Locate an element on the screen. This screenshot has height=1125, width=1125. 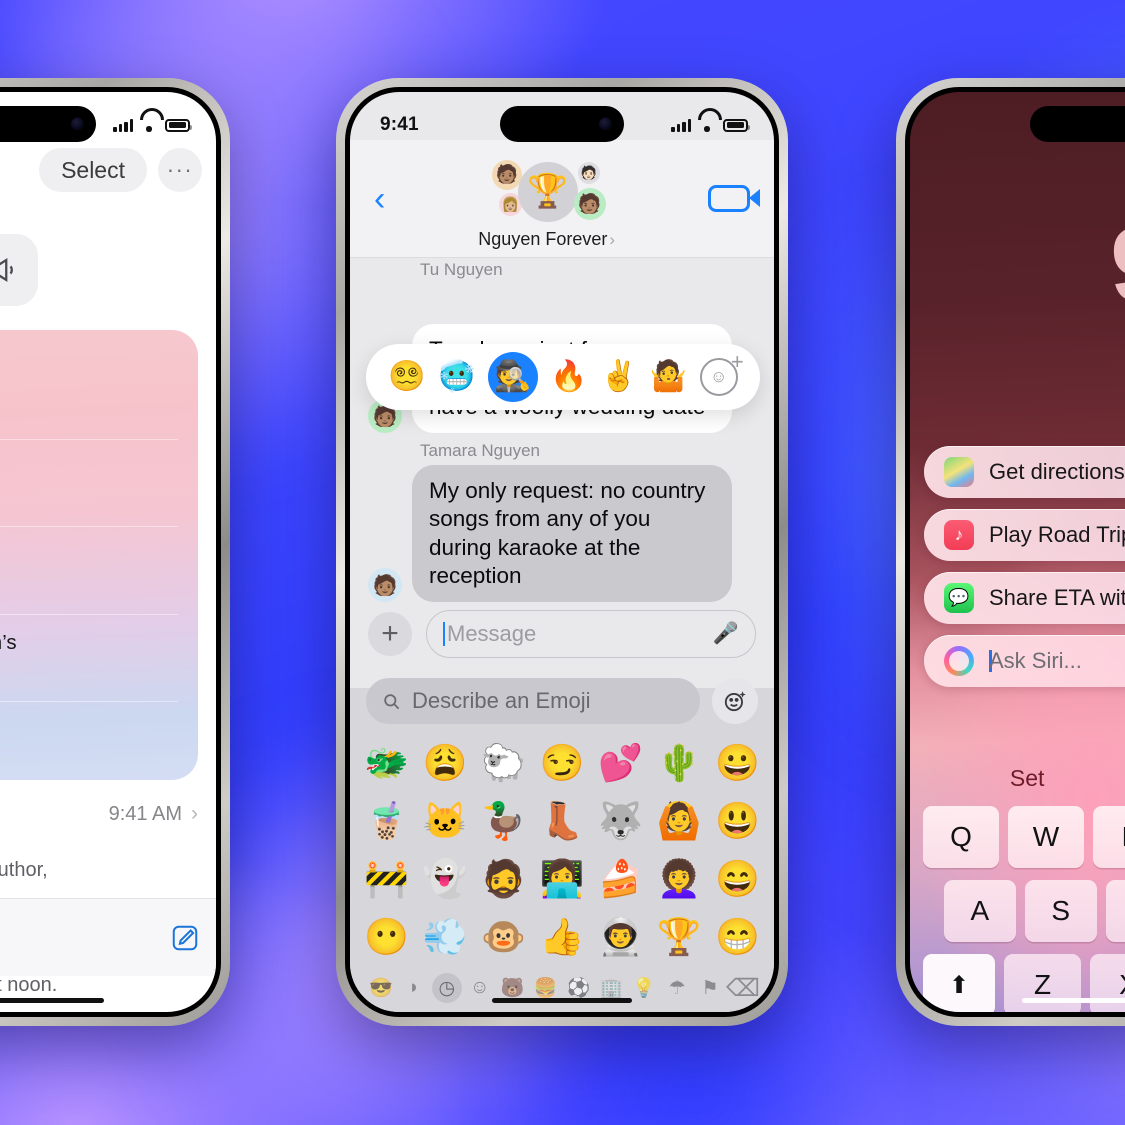
emoji-cell: 👨‍🚀 is located at coordinates (620, 937).